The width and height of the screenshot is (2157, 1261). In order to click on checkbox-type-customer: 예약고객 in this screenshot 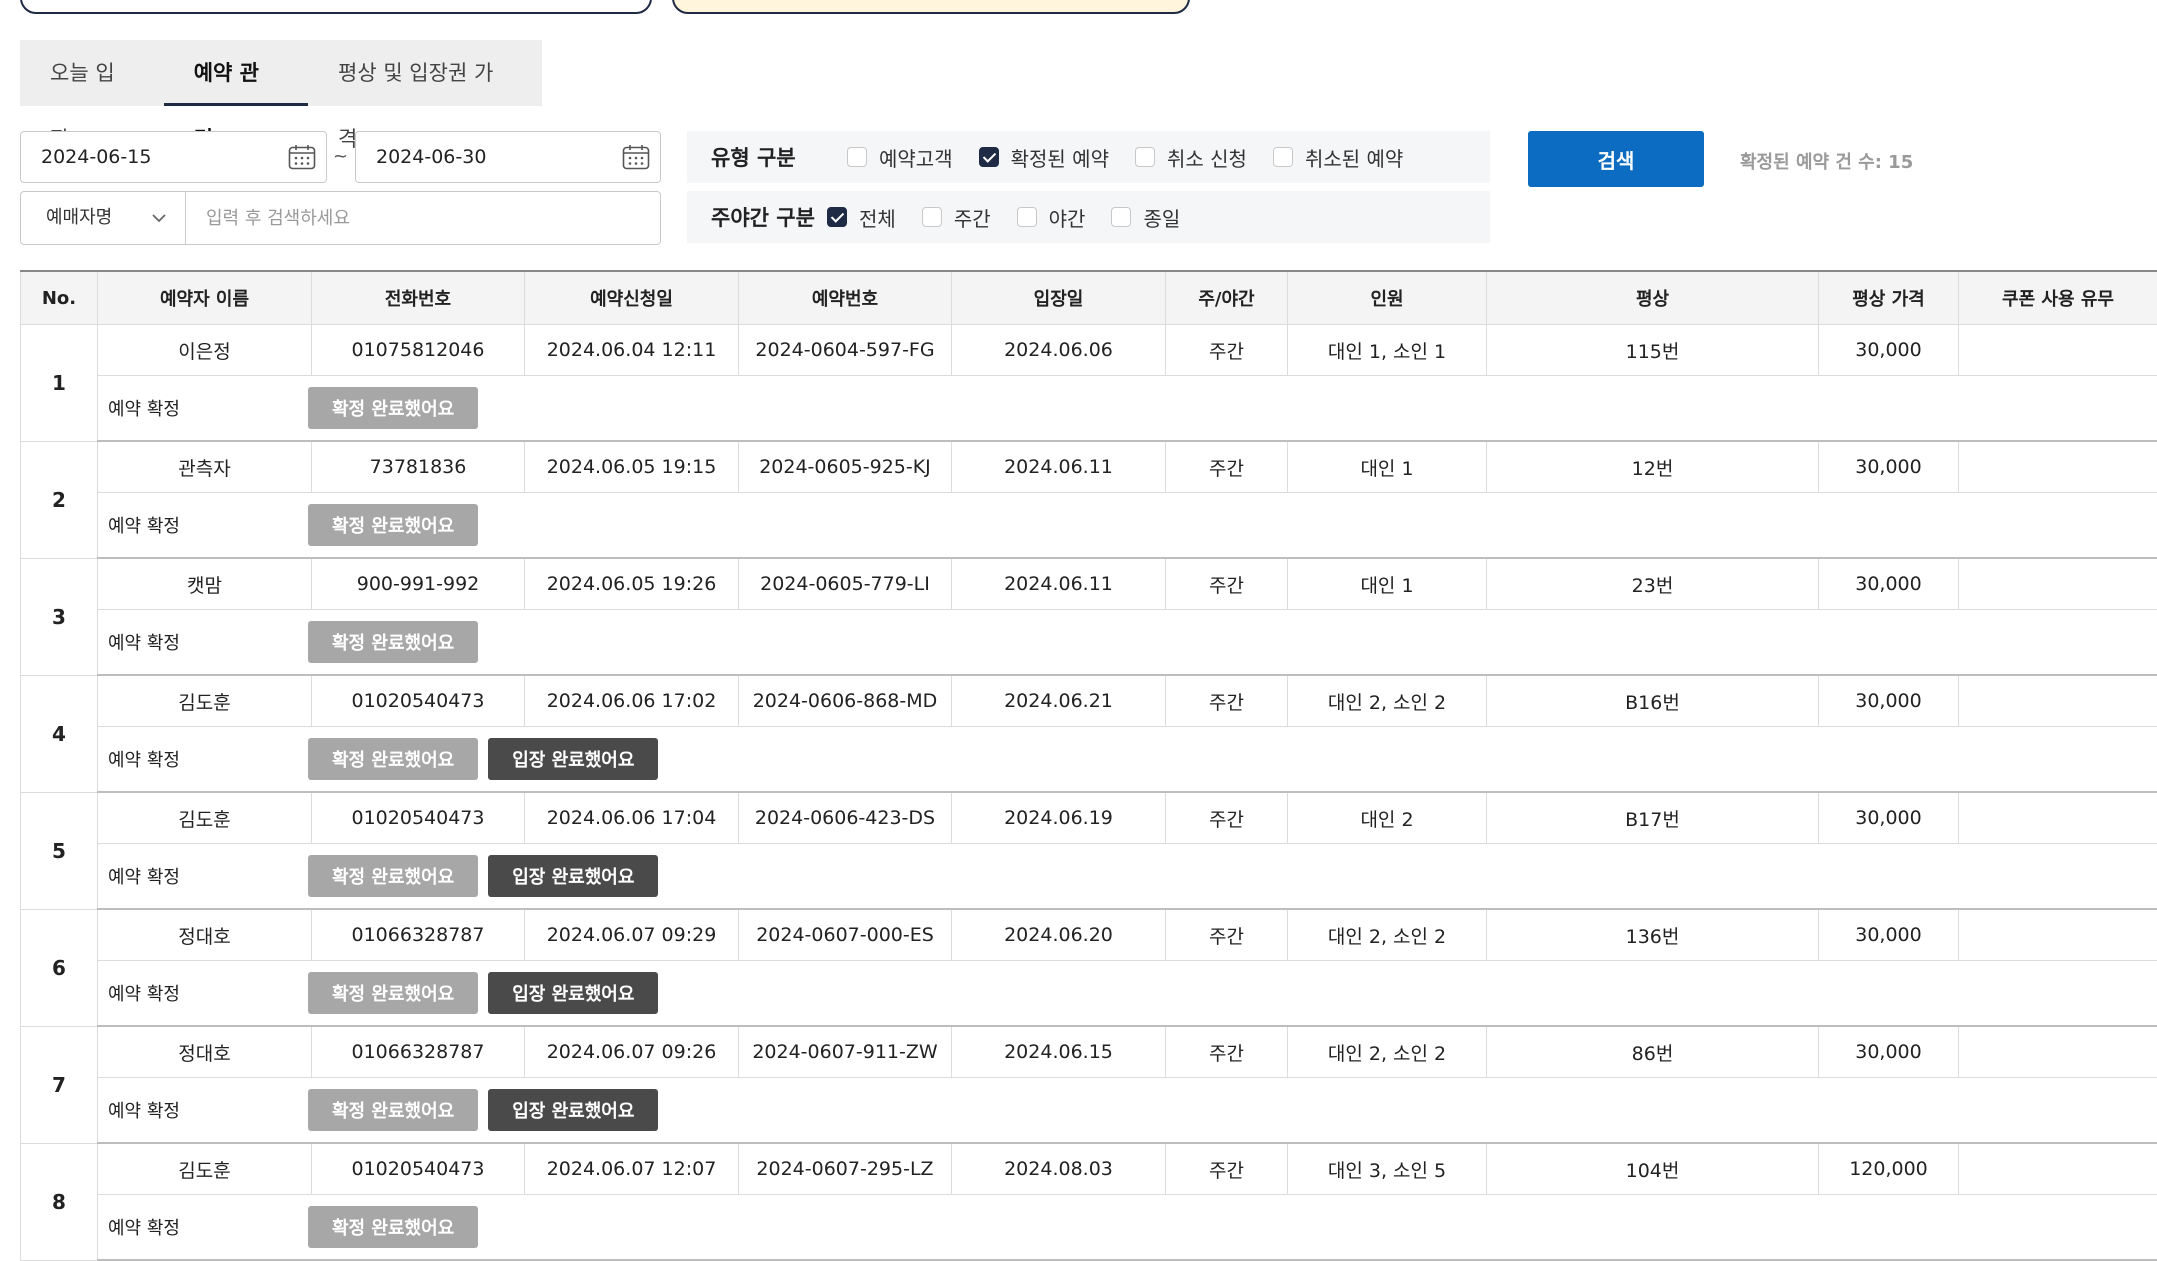, I will do `click(900, 157)`.